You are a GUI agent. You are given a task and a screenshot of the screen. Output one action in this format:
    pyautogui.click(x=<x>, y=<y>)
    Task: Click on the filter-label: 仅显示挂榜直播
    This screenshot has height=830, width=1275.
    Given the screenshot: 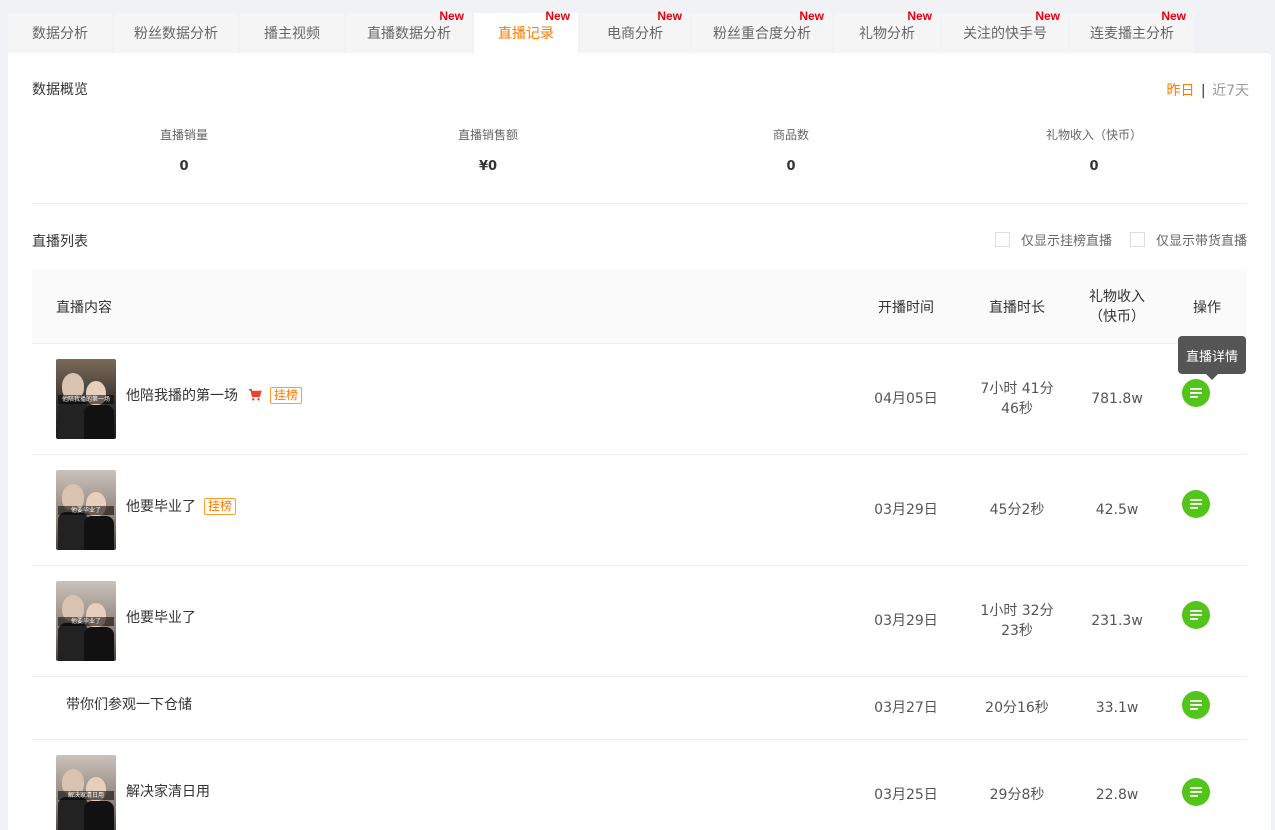 What is the action you would take?
    pyautogui.click(x=1067, y=241)
    